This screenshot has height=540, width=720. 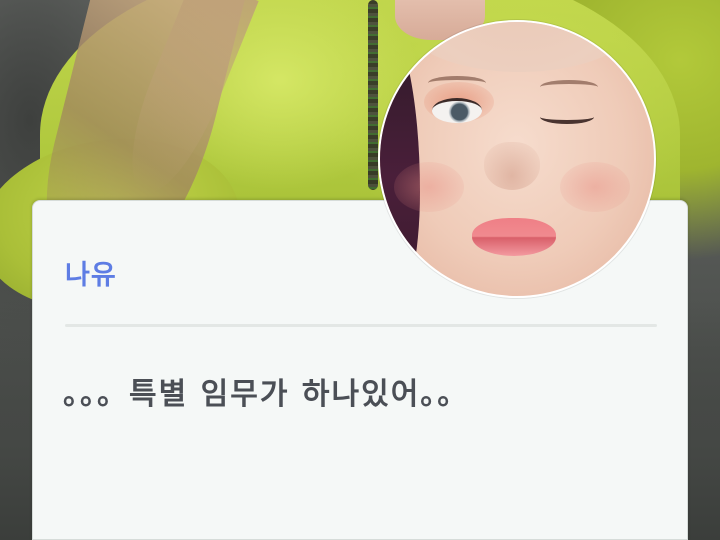 What do you see at coordinates (373, 95) in the screenshot?
I see `background-necklace` at bounding box center [373, 95].